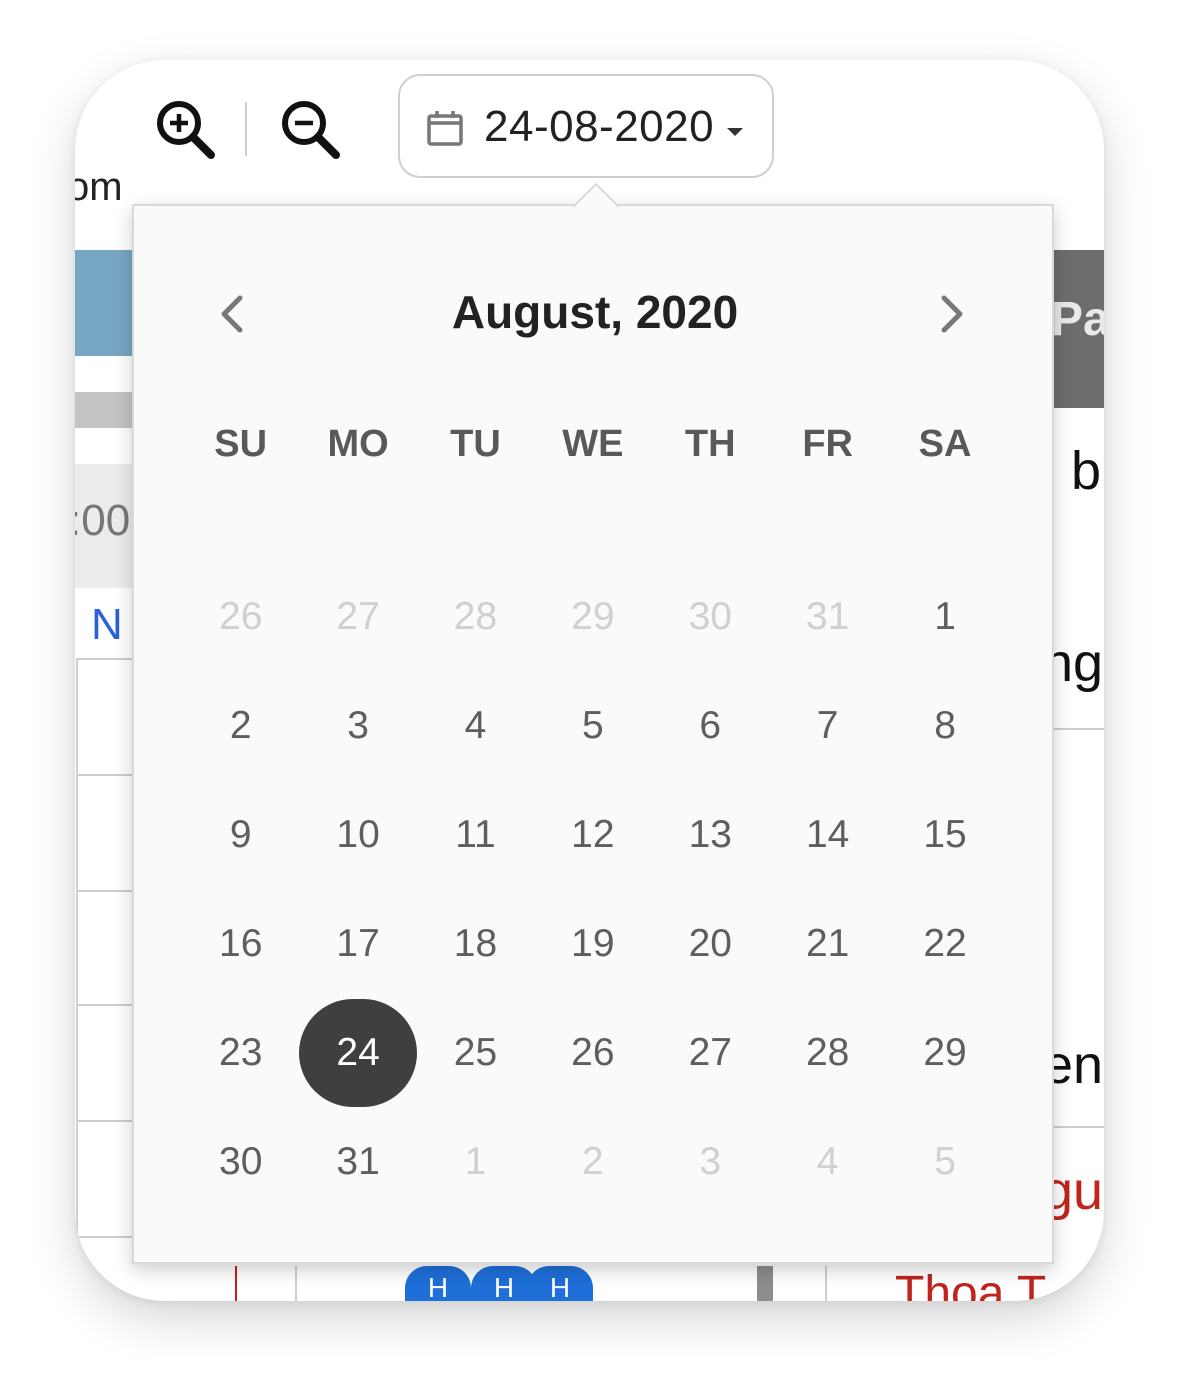  I want to click on day-cell-selected: 24, so click(358, 1052).